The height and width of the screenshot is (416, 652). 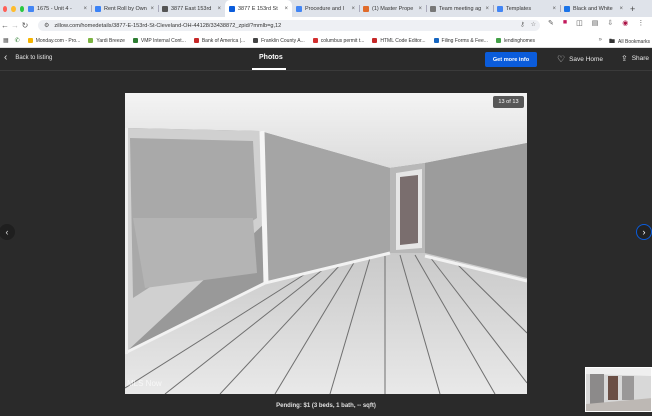 I want to click on sidebar-icon: ▤, so click(x=595, y=23).